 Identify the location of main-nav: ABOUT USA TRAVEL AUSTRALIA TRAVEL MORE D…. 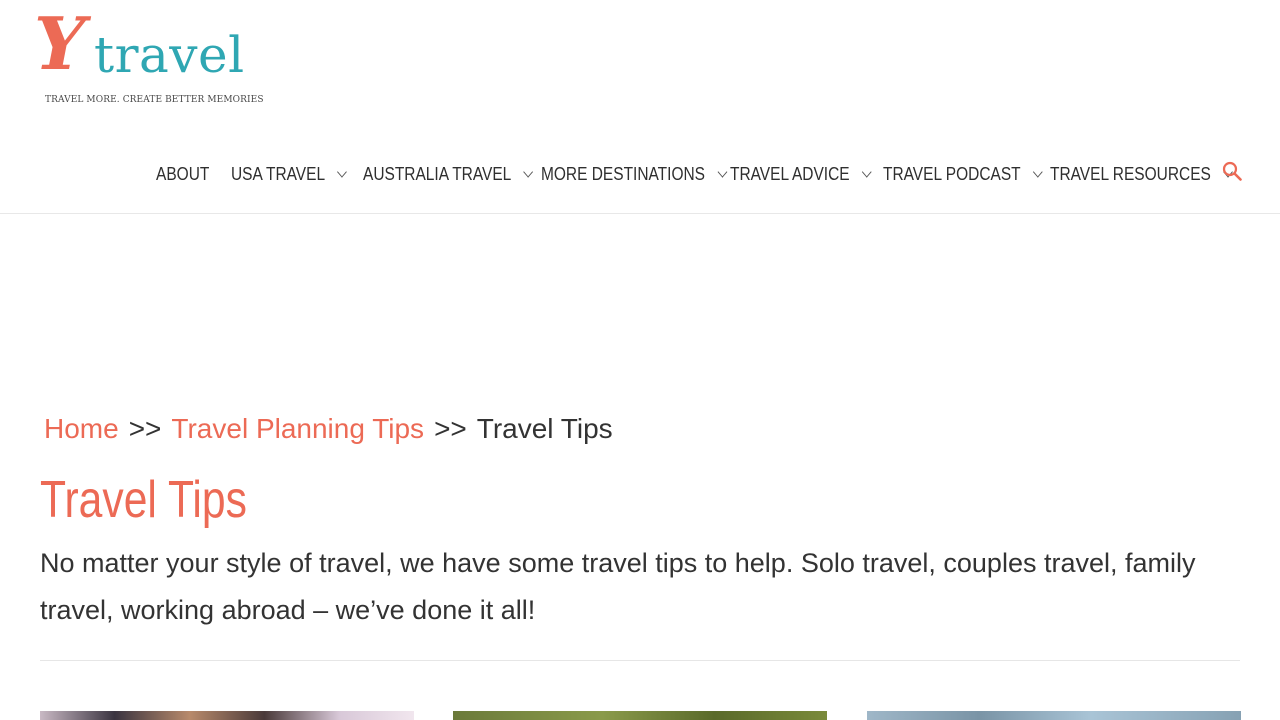
(640, 174).